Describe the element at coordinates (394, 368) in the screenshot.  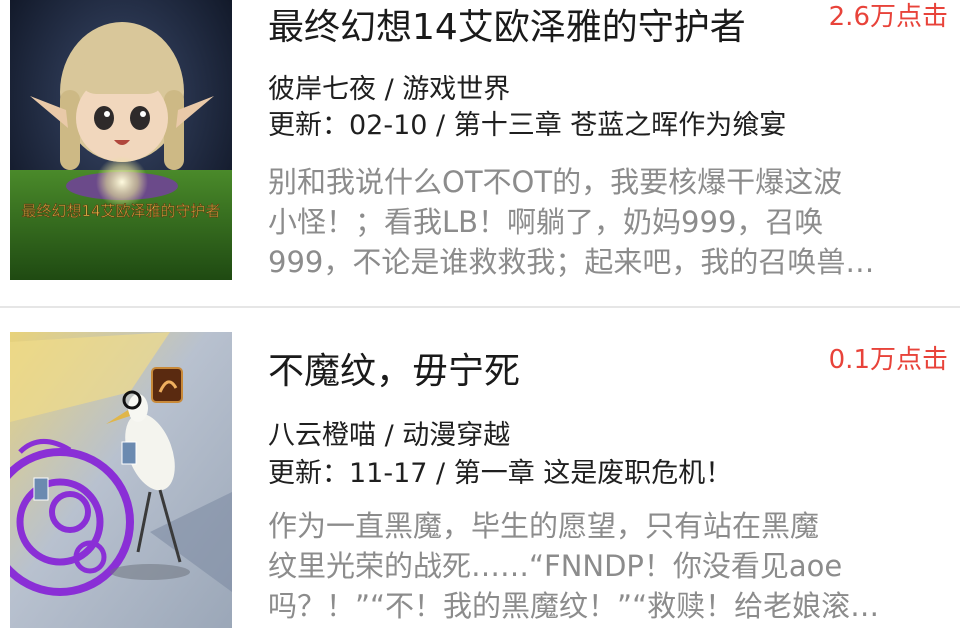
I see `book-title: 不魔纹，毋宁死` at that location.